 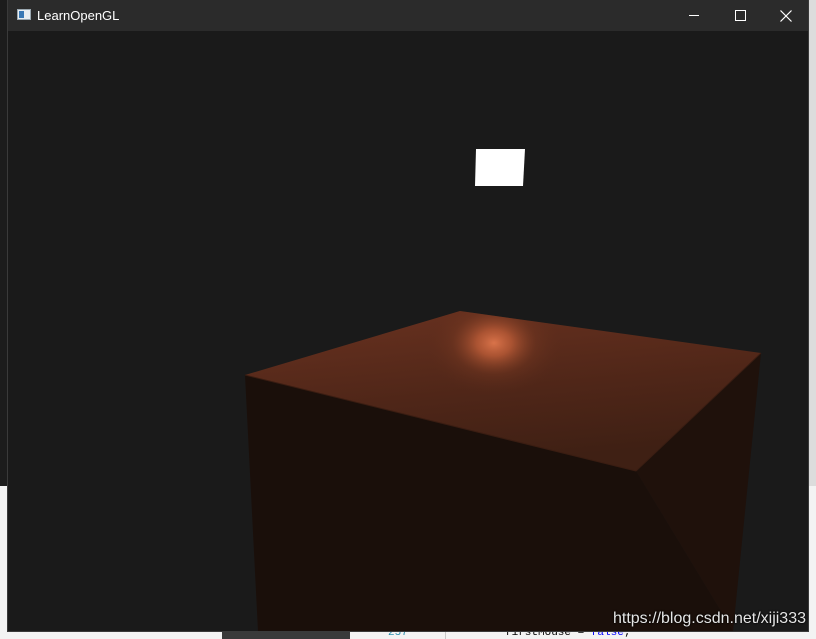 I want to click on watermark-text: https://blog.csdn.net/xiji333, so click(x=709, y=618).